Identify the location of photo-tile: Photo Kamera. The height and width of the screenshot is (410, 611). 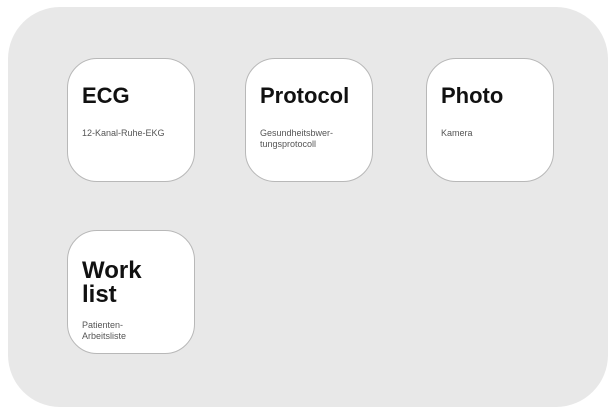
(490, 120).